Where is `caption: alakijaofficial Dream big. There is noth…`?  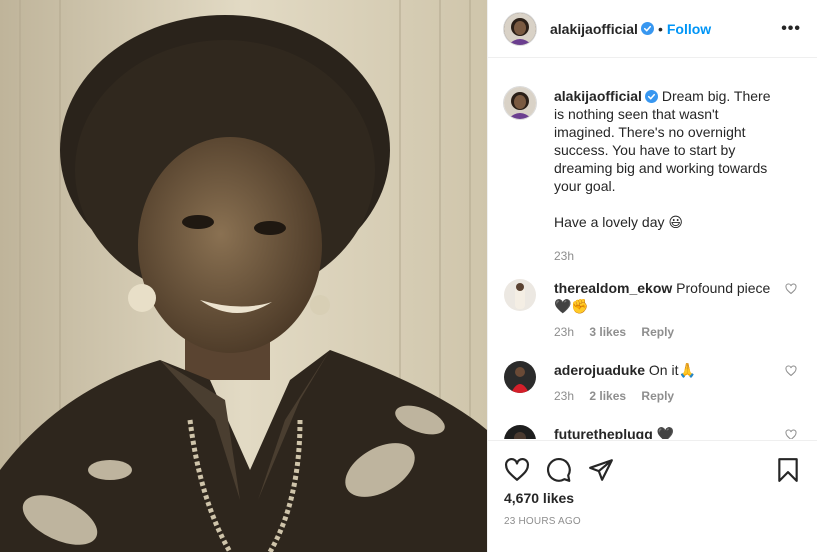 caption: alakijaofficial Dream big. There is noth… is located at coordinates (652, 176).